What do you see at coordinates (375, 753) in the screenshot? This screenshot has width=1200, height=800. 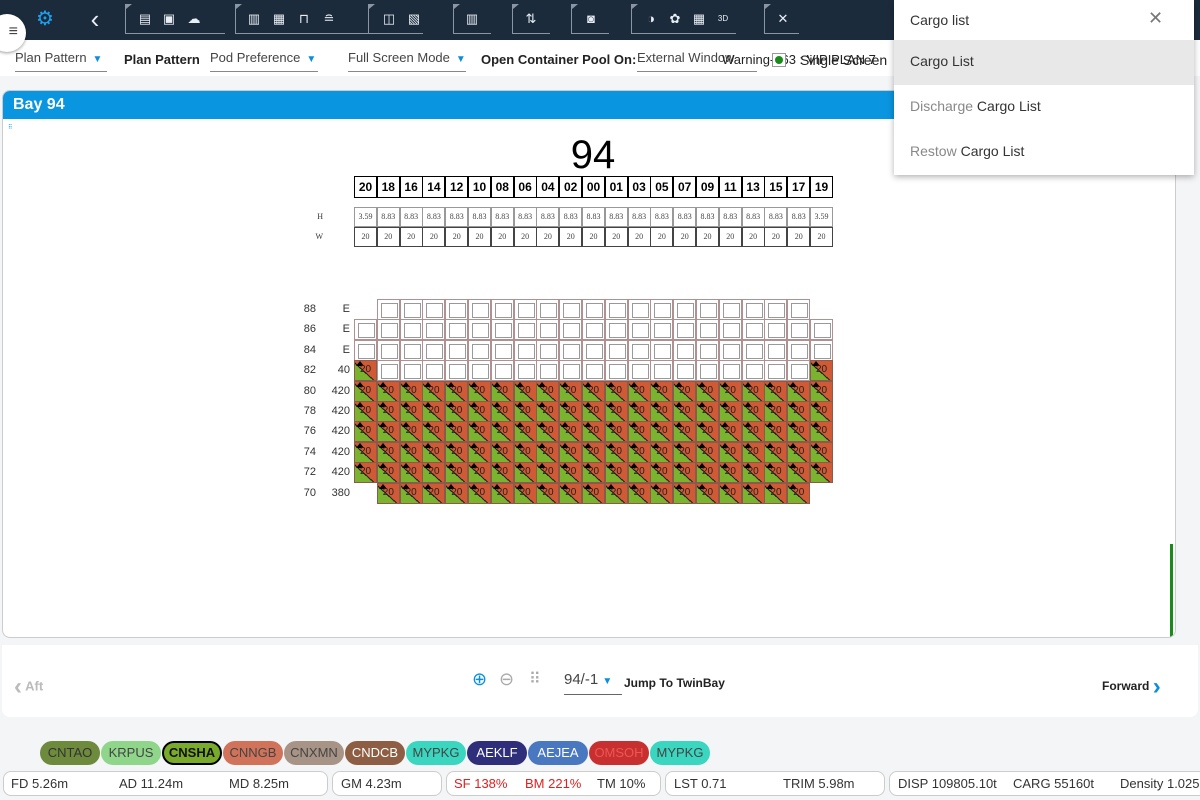 I see `port-chip: CNDCB` at bounding box center [375, 753].